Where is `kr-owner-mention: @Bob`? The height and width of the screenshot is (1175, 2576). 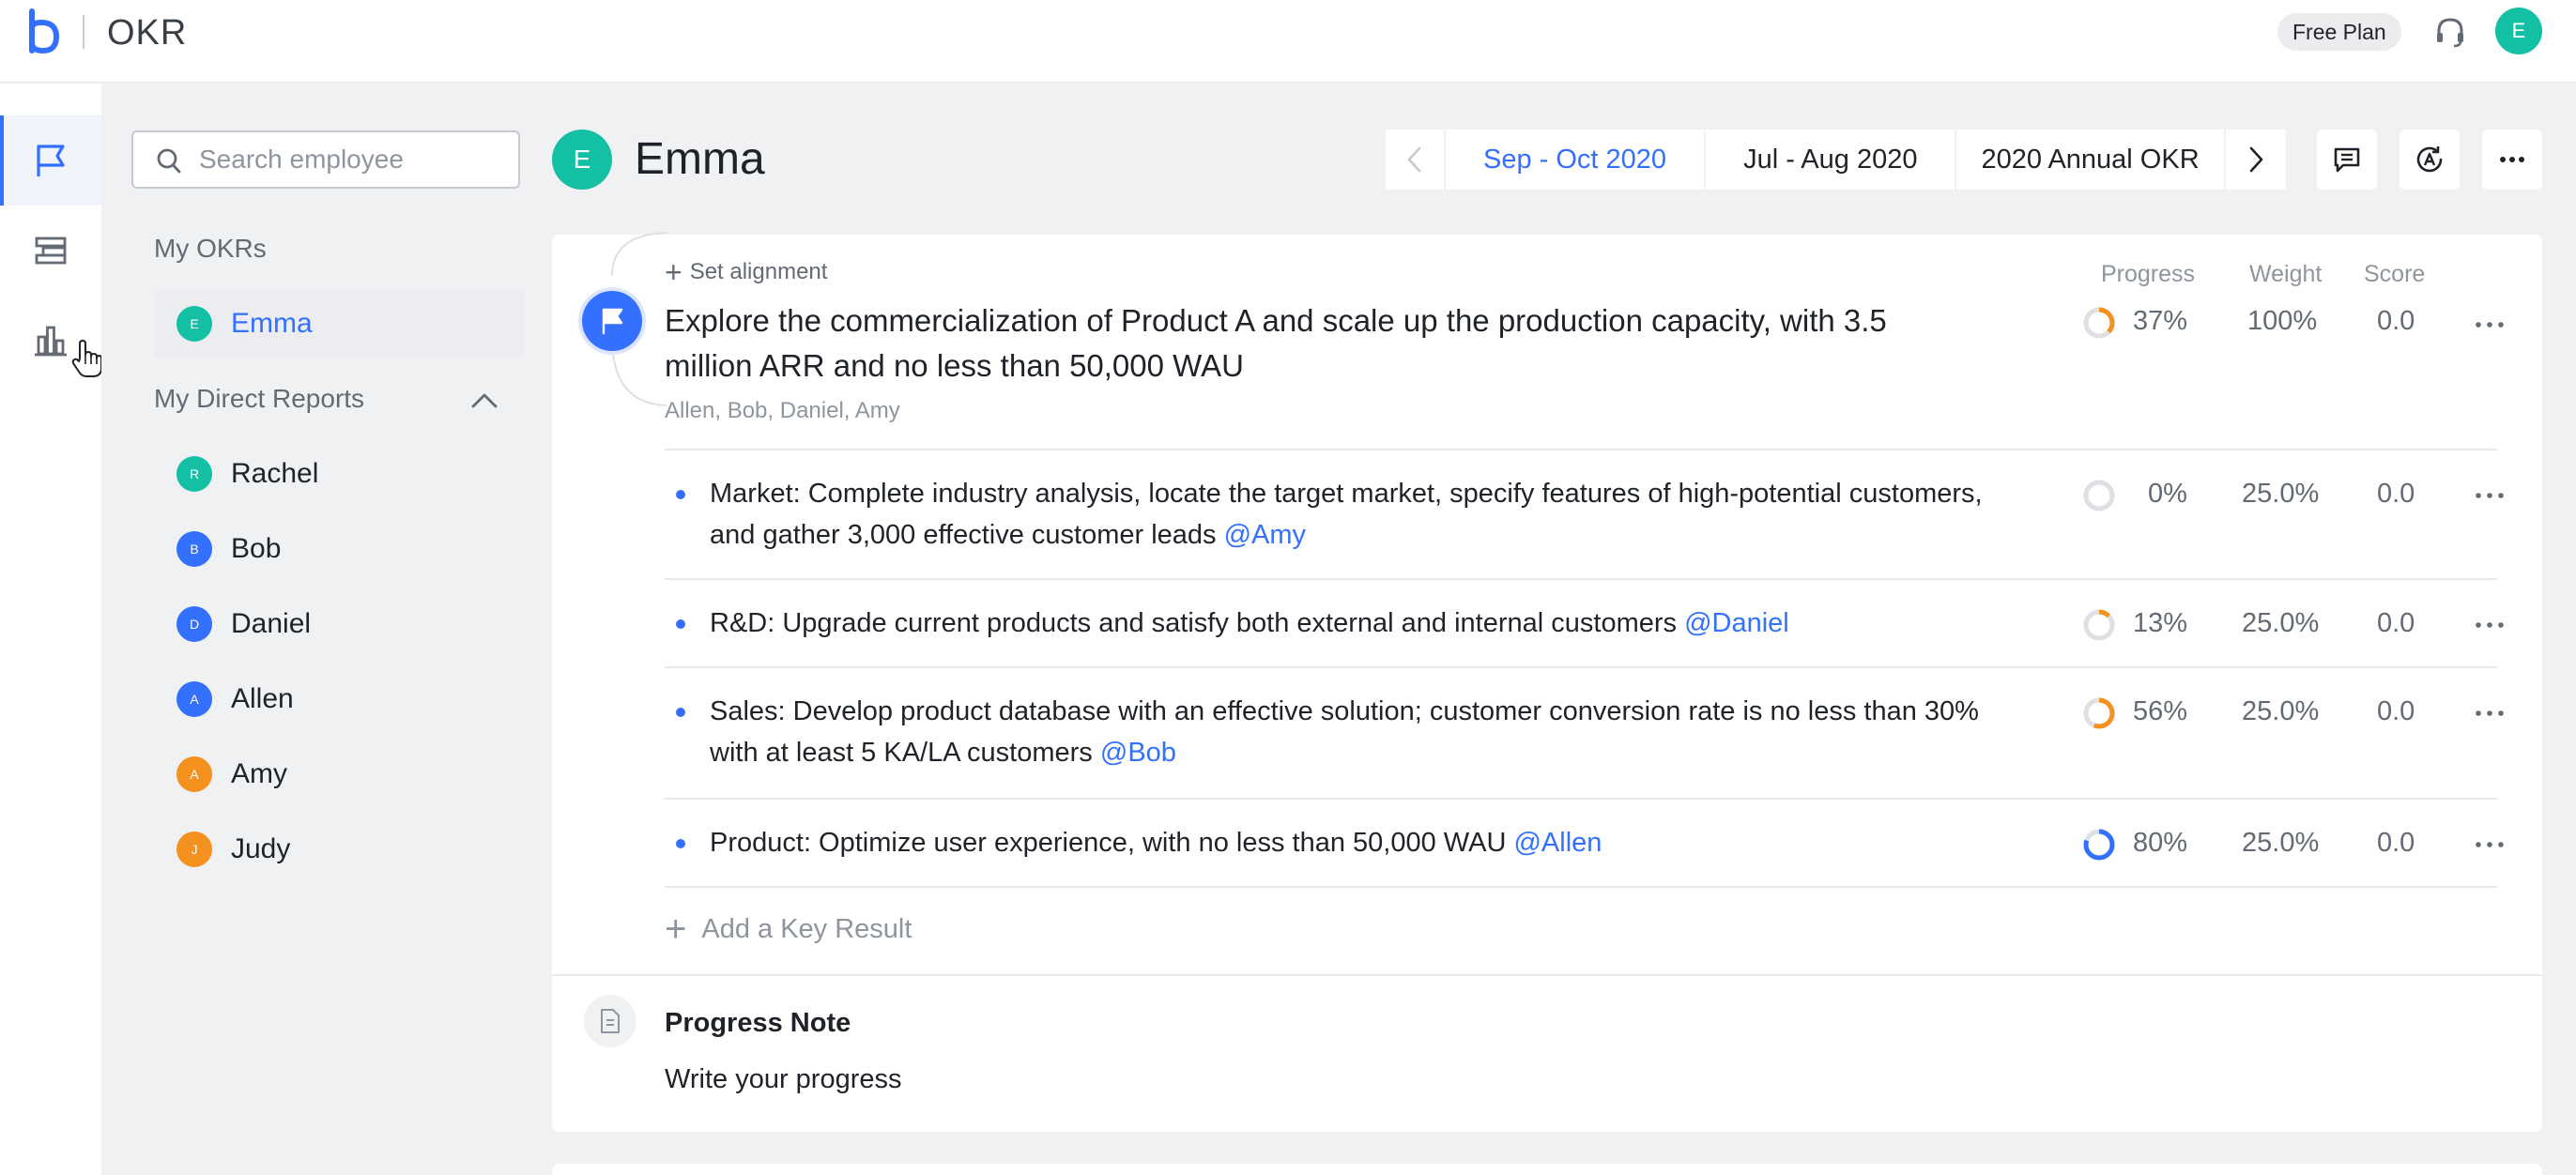 kr-owner-mention: @Bob is located at coordinates (1138, 753).